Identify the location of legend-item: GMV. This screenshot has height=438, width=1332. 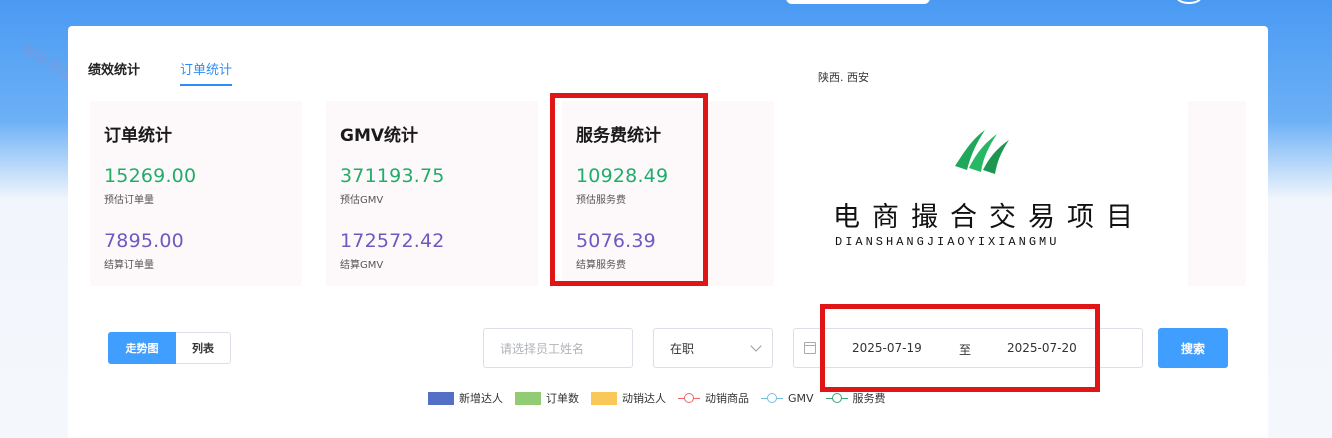
(787, 398).